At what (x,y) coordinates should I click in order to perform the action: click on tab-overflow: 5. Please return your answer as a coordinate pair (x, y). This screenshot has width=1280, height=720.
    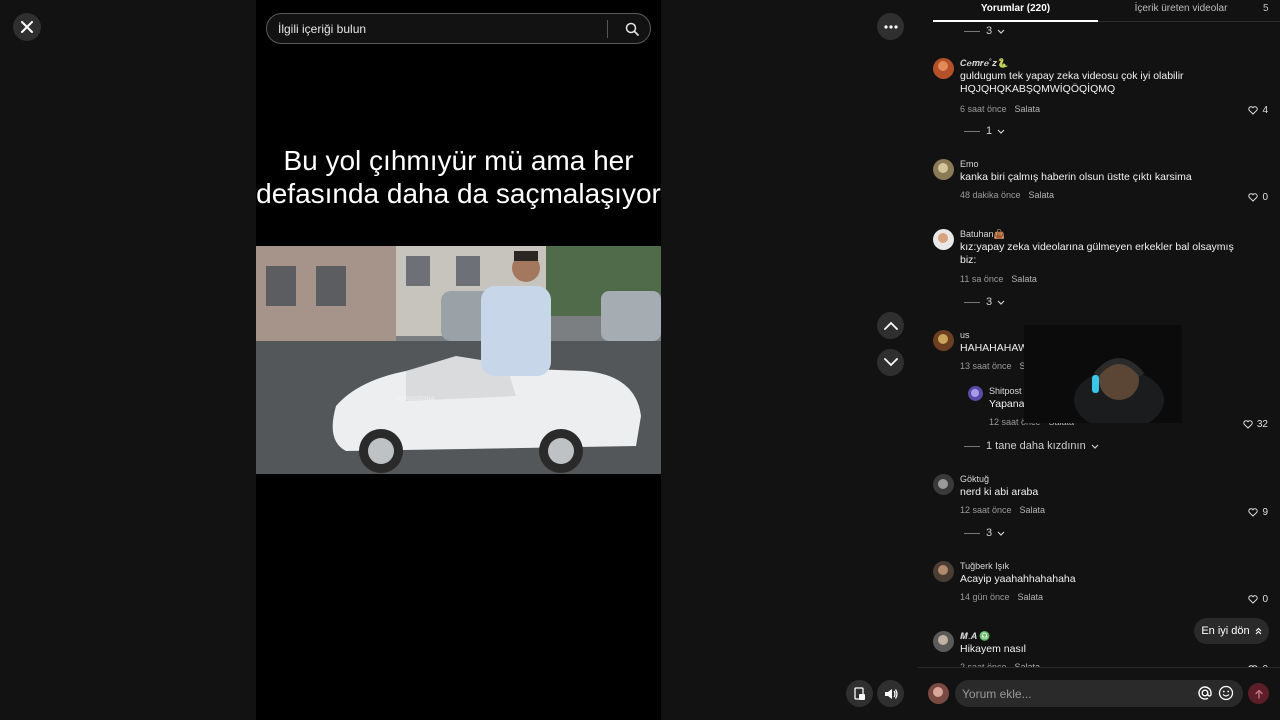
    Looking at the image, I should click on (1266, 8).